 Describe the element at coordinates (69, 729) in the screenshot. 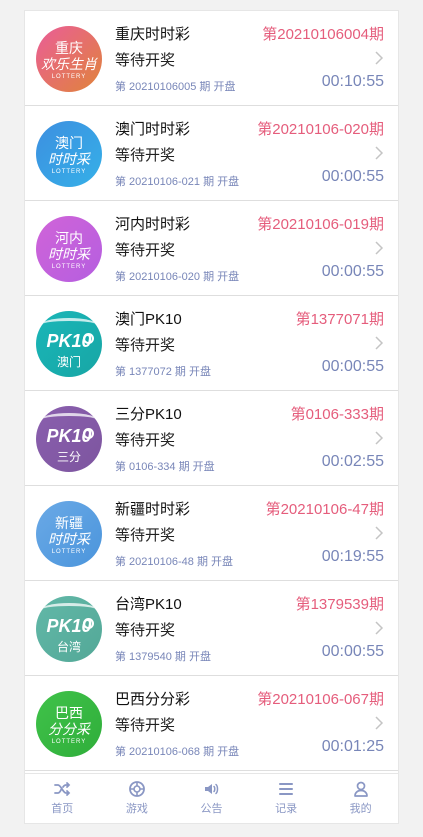

I see `logo-line-2: 分分采` at that location.